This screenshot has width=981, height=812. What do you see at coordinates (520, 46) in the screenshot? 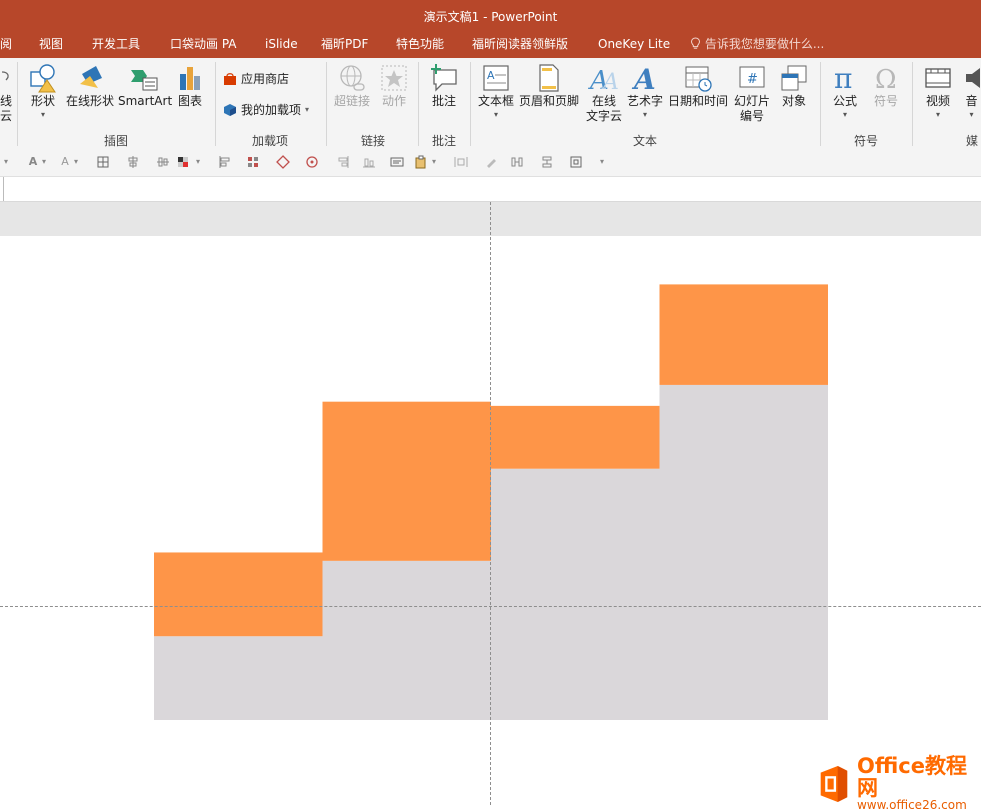
I see `tab-foxit-reader: 福昕阅读器领鲜版` at bounding box center [520, 46].